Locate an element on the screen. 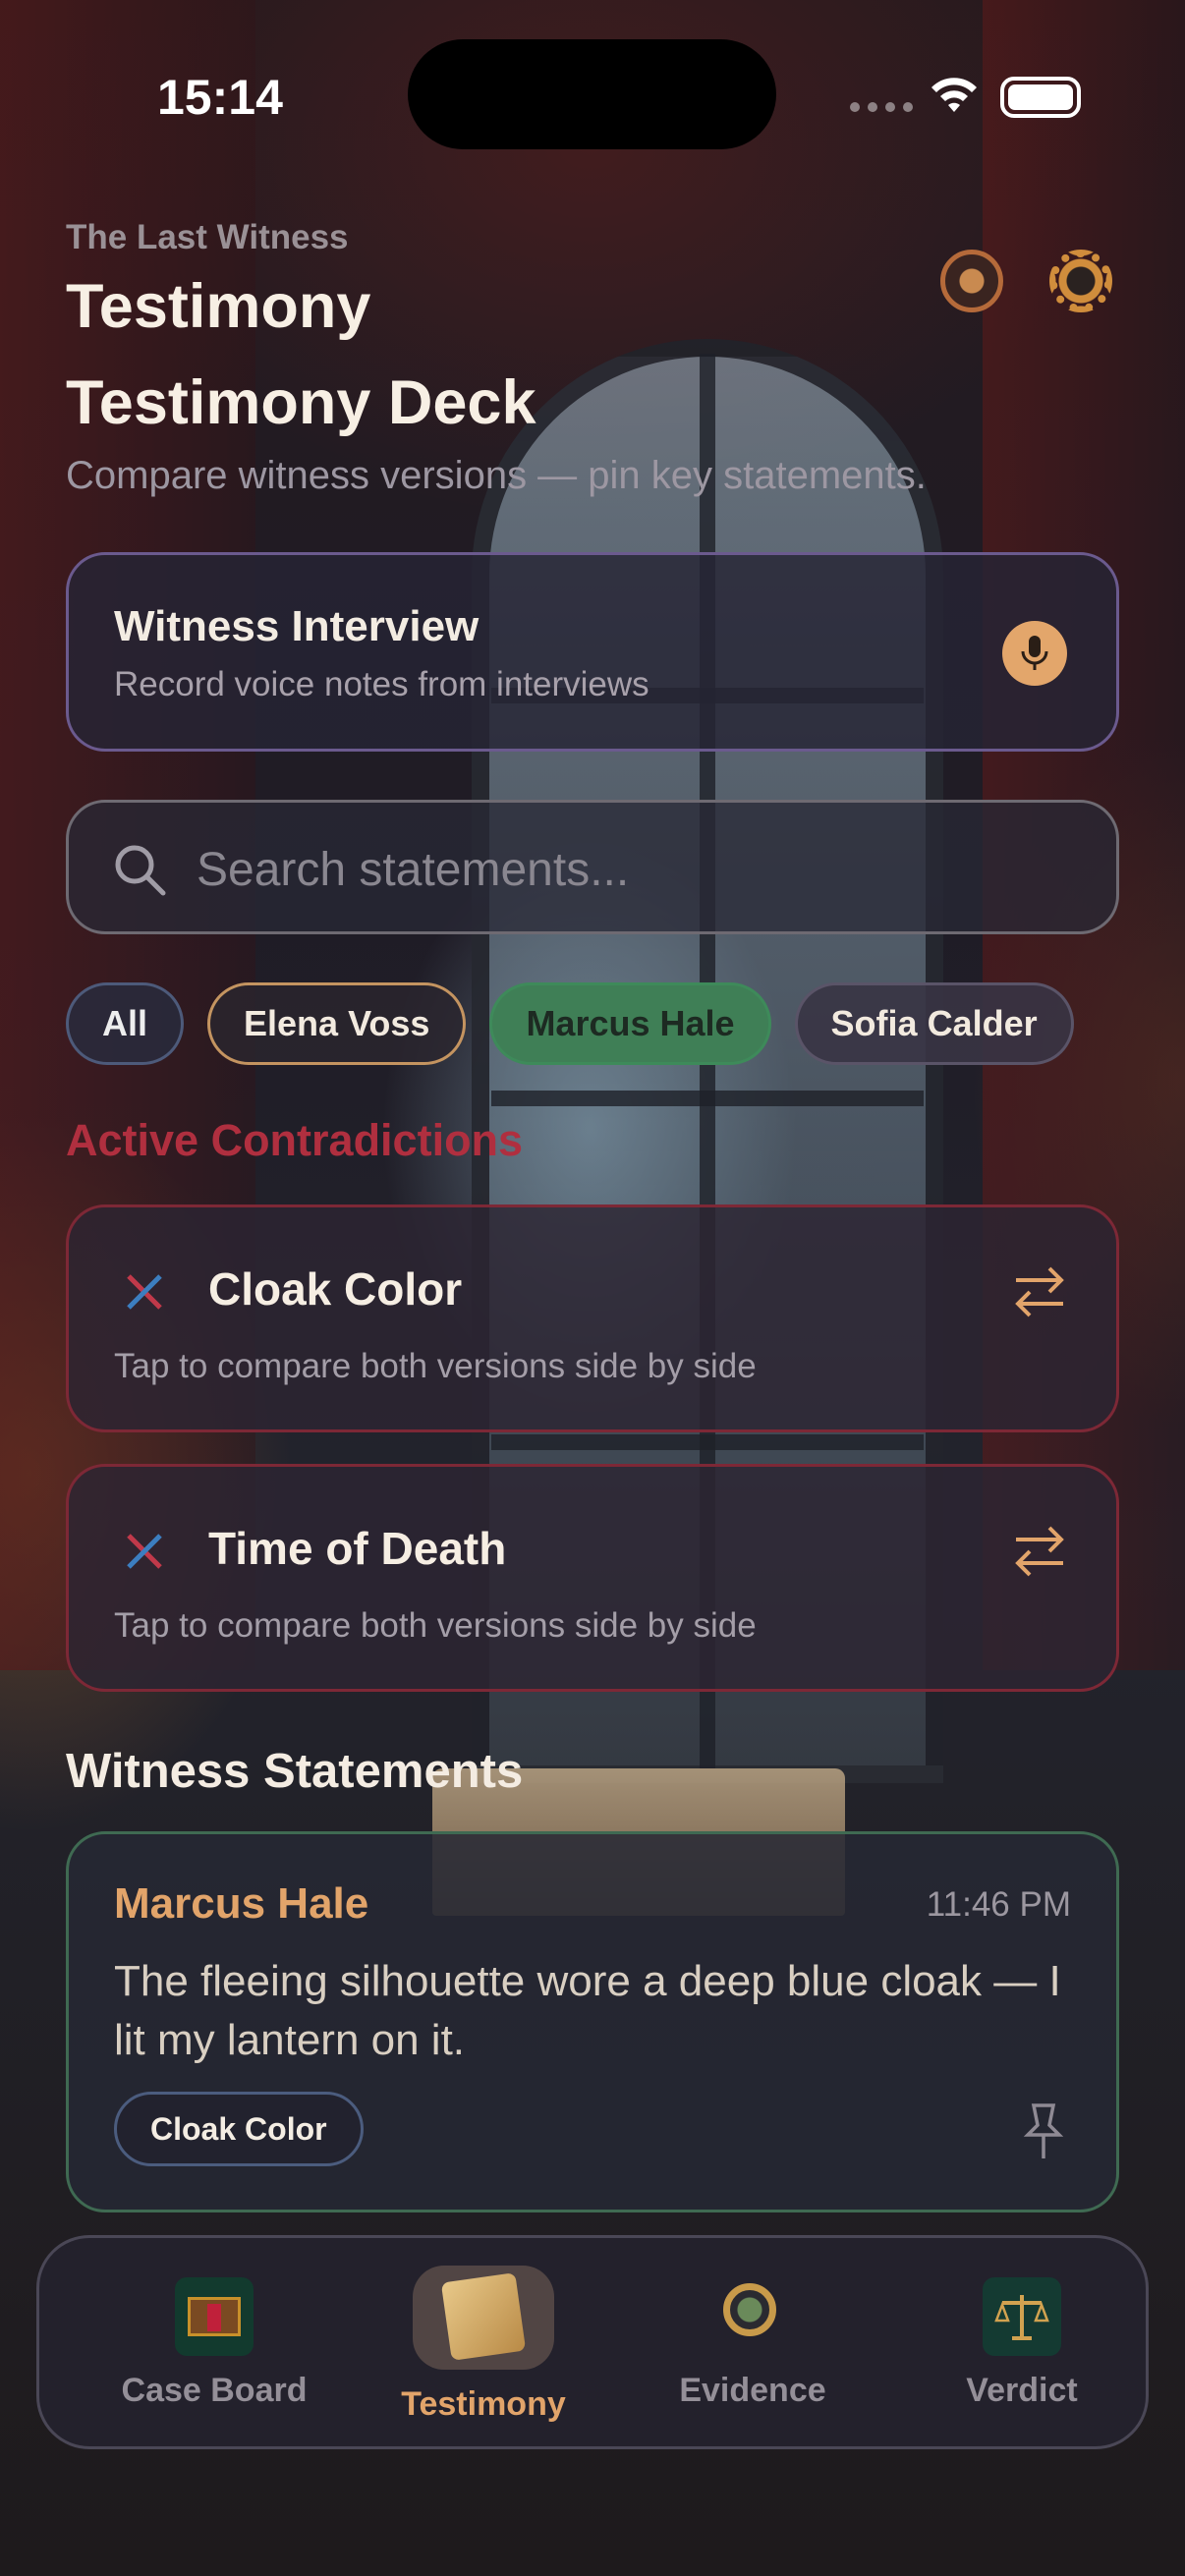  case-board-icon is located at coordinates (215, 2316).